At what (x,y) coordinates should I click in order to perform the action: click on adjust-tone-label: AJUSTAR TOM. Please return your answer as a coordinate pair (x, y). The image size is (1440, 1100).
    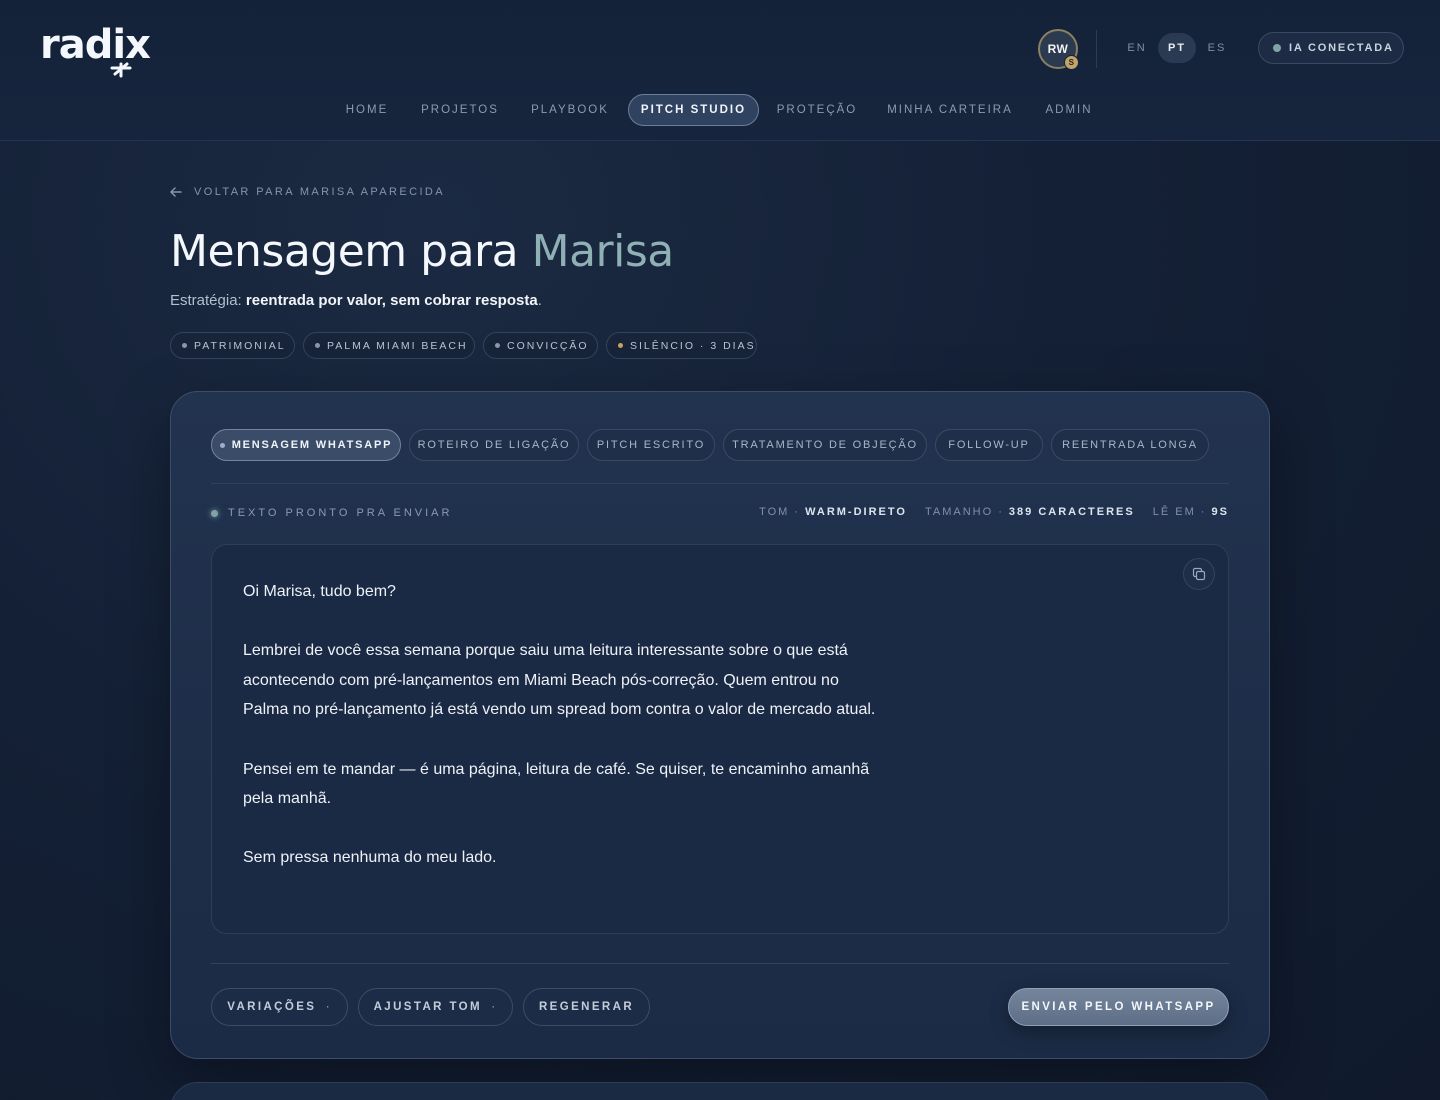
    Looking at the image, I should click on (427, 1007).